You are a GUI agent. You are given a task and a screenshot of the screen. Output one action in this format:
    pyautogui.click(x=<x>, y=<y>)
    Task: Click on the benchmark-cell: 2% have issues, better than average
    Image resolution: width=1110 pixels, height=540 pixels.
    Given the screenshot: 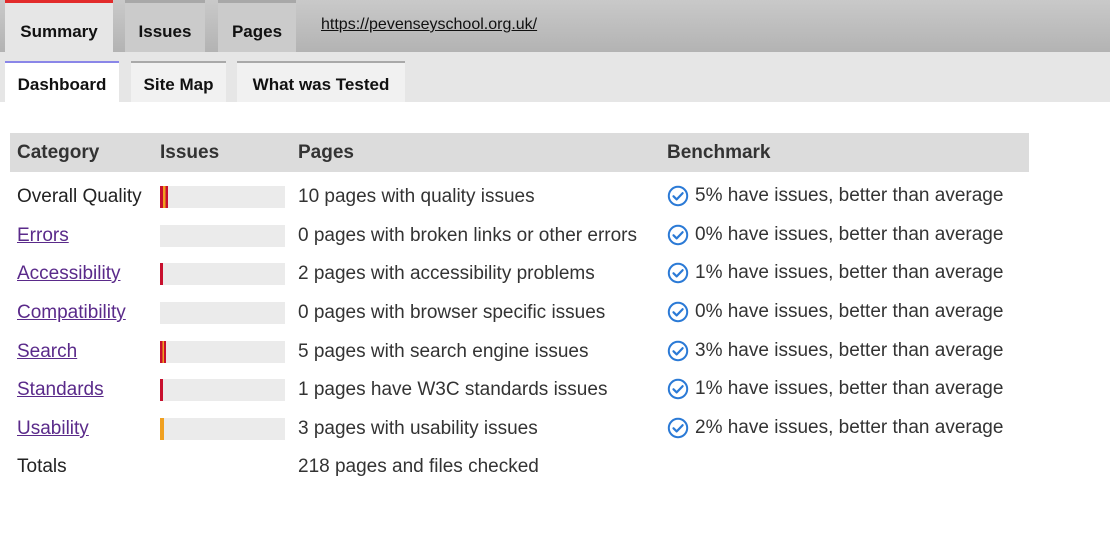 What is the action you would take?
    pyautogui.click(x=835, y=428)
    